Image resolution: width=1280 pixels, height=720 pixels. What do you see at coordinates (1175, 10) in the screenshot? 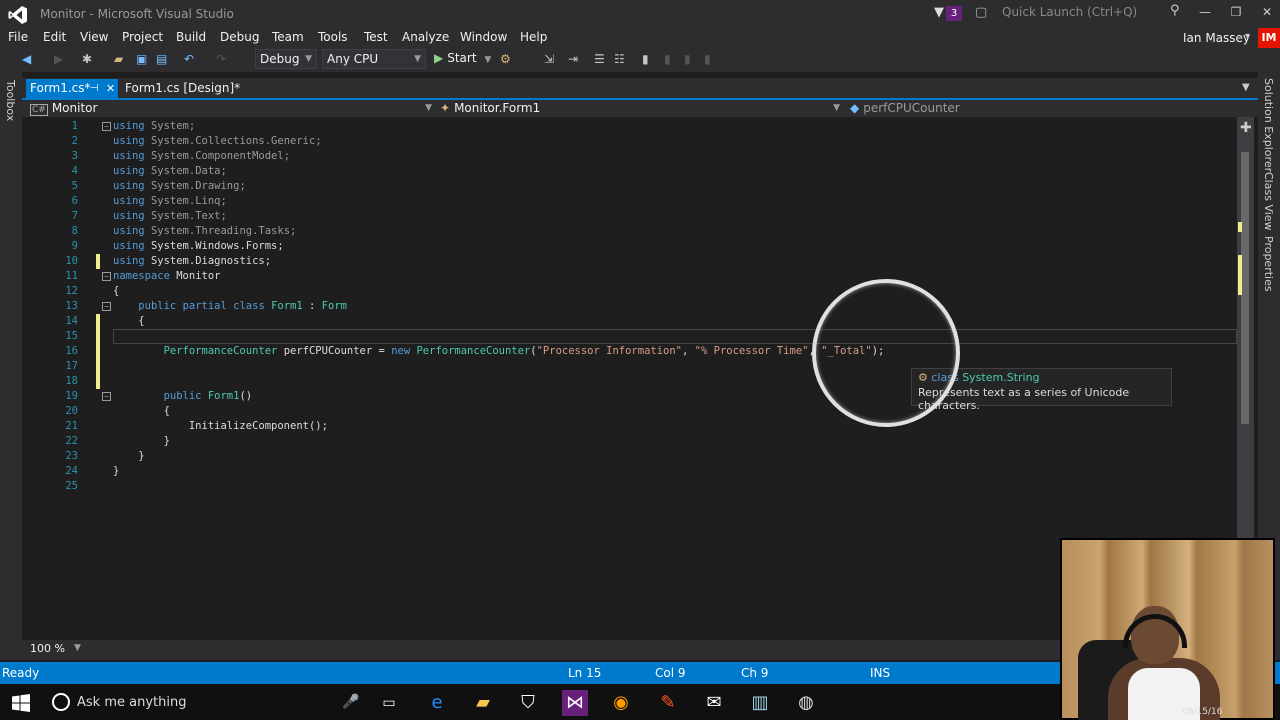
I see `search-icon: ⚲` at bounding box center [1175, 10].